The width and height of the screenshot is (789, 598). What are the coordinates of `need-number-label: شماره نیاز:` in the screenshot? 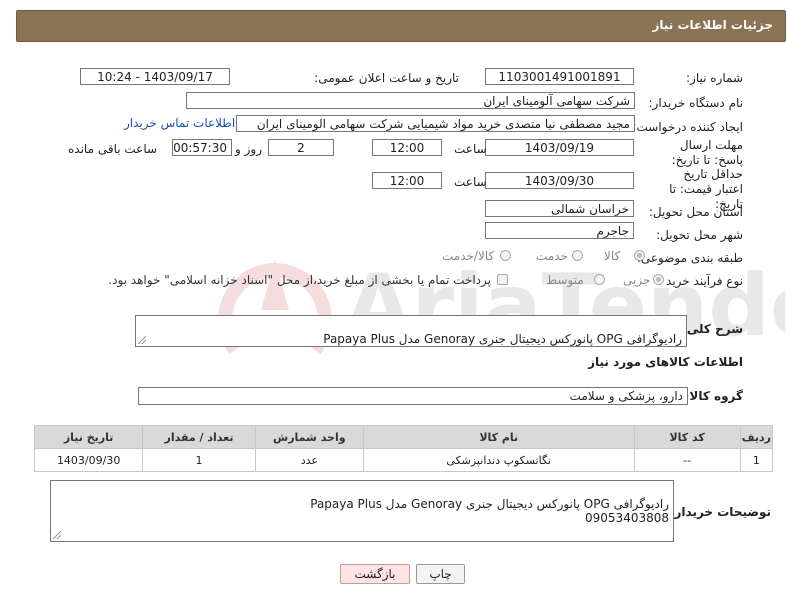 It's located at (714, 78).